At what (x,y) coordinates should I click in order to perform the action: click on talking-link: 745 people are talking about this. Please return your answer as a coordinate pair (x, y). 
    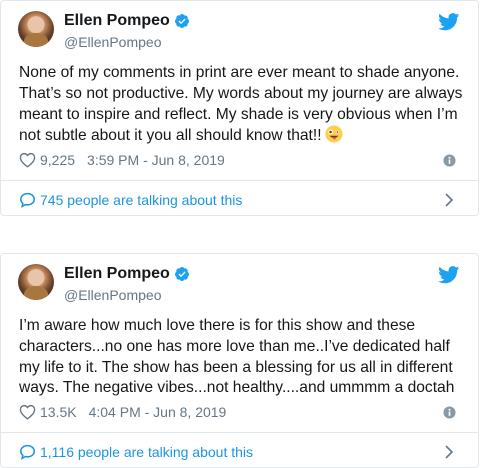
    Looking at the image, I should click on (130, 200).